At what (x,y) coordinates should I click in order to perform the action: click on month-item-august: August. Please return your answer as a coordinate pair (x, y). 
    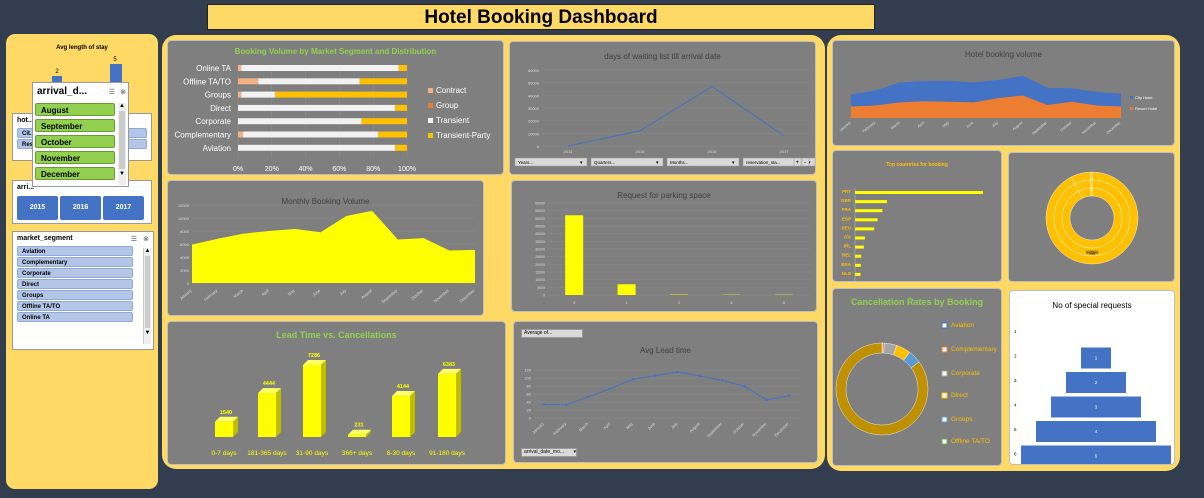
    Looking at the image, I should click on (75, 109).